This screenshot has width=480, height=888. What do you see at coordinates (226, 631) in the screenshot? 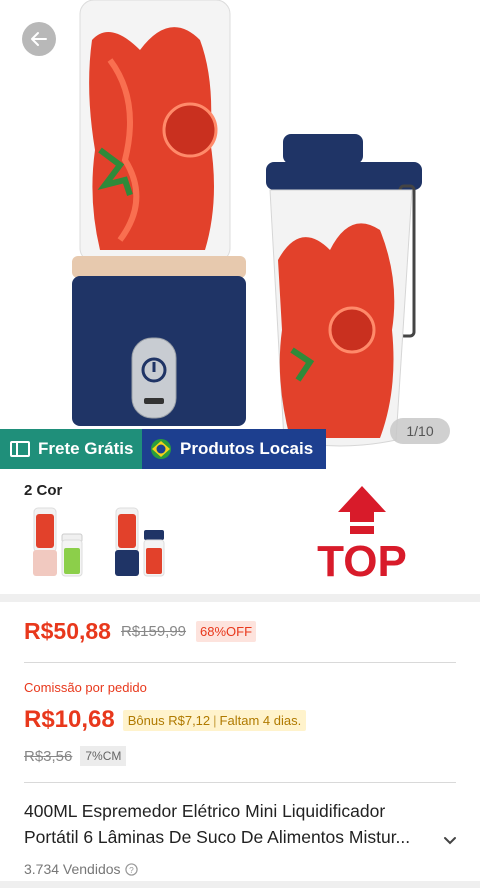
I see `discount-badge: 68%OFF` at bounding box center [226, 631].